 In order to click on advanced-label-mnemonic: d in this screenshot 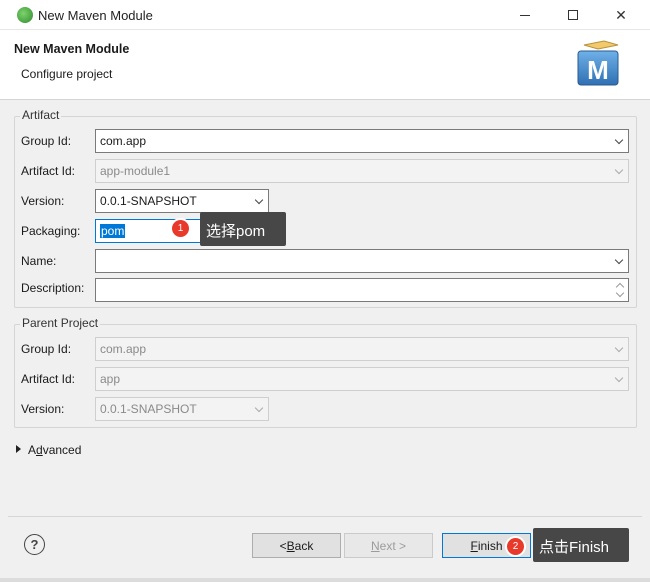, I will do `click(39, 450)`.